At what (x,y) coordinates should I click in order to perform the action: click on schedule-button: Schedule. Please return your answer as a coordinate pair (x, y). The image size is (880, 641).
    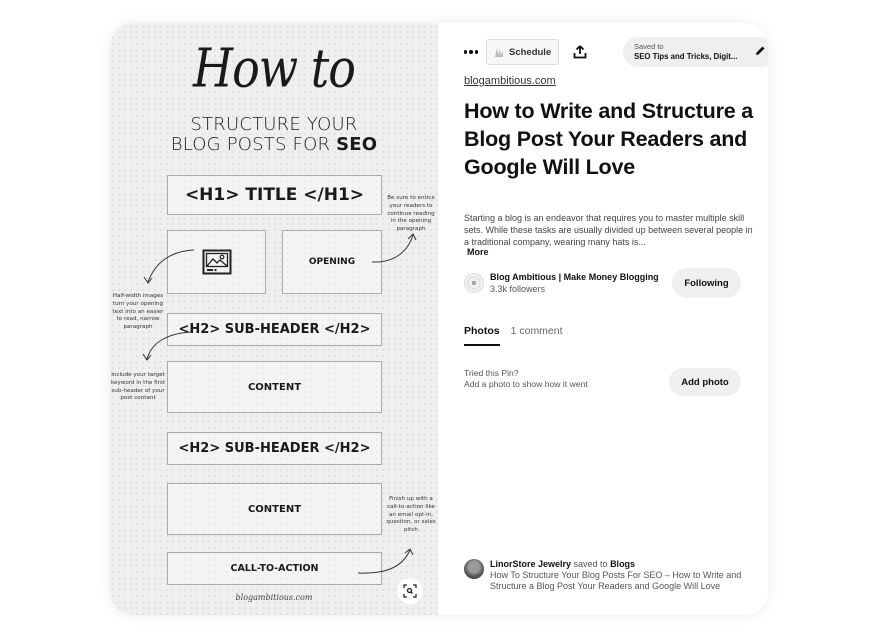
    Looking at the image, I should click on (523, 52).